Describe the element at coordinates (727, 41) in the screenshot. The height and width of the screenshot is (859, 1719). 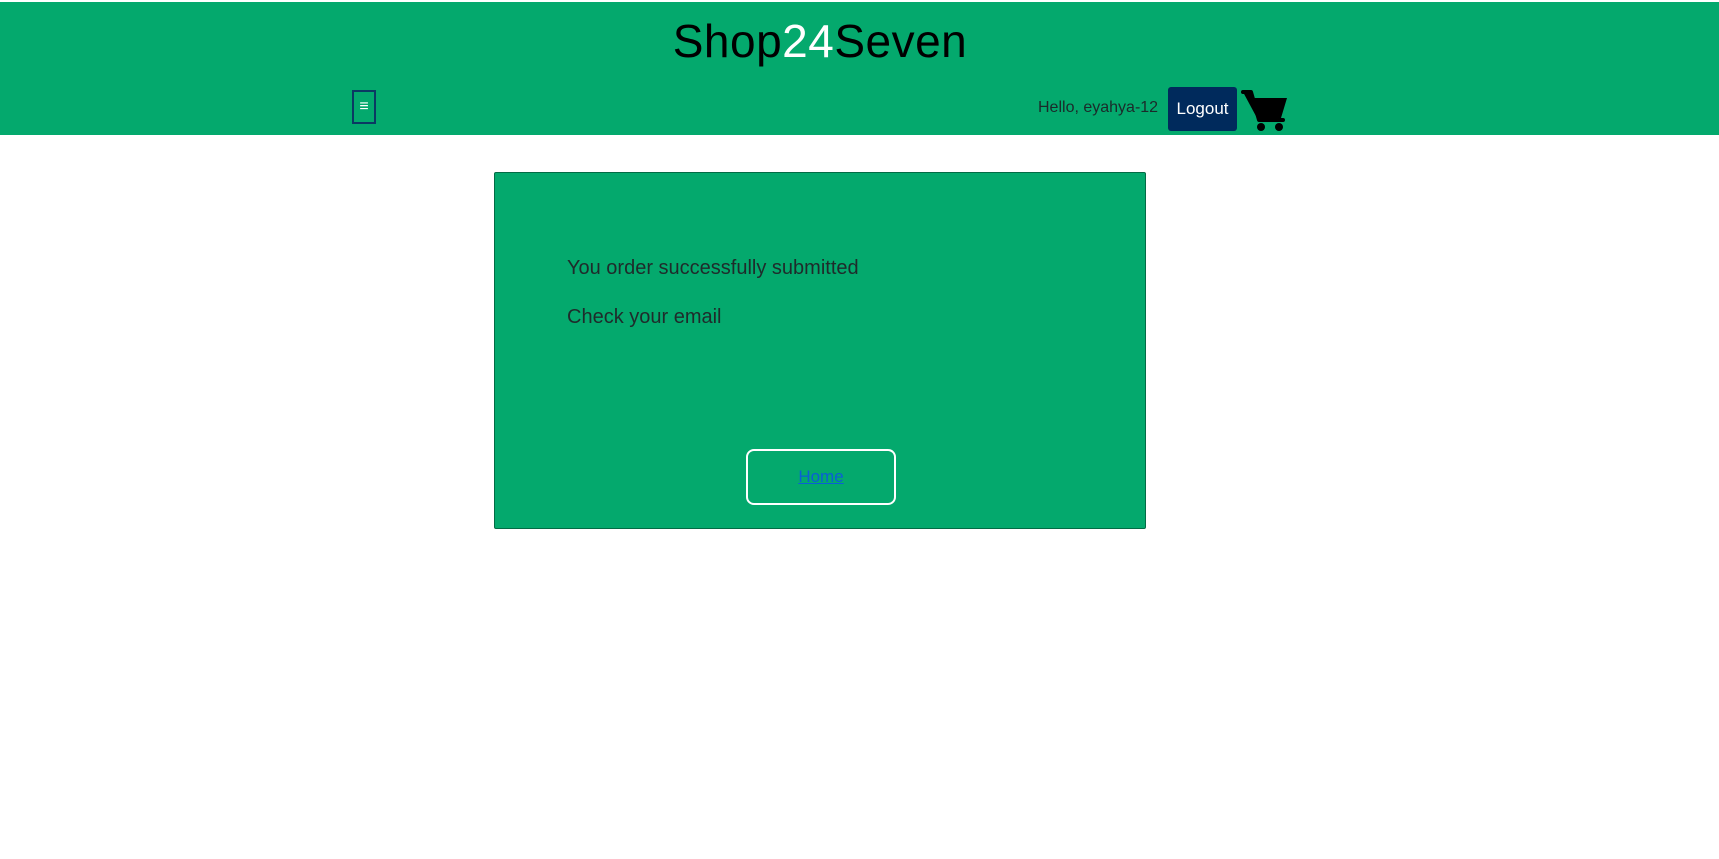
I see `brand-part-shop: Shop` at that location.